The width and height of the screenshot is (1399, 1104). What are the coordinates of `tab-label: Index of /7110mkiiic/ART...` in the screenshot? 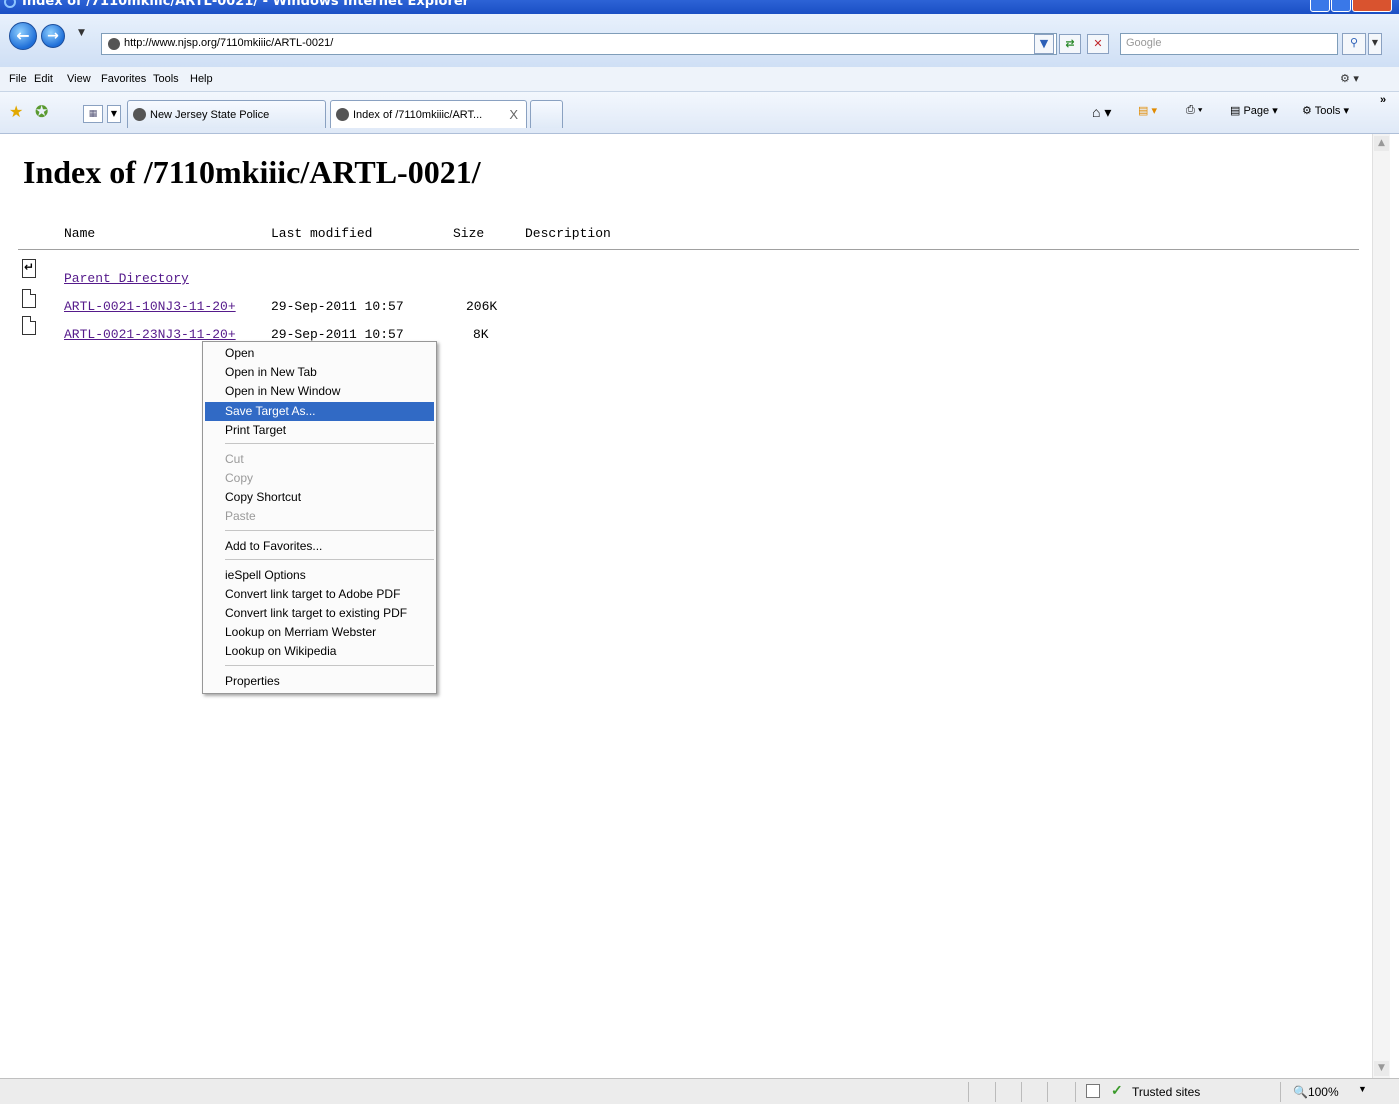 It's located at (418, 115).